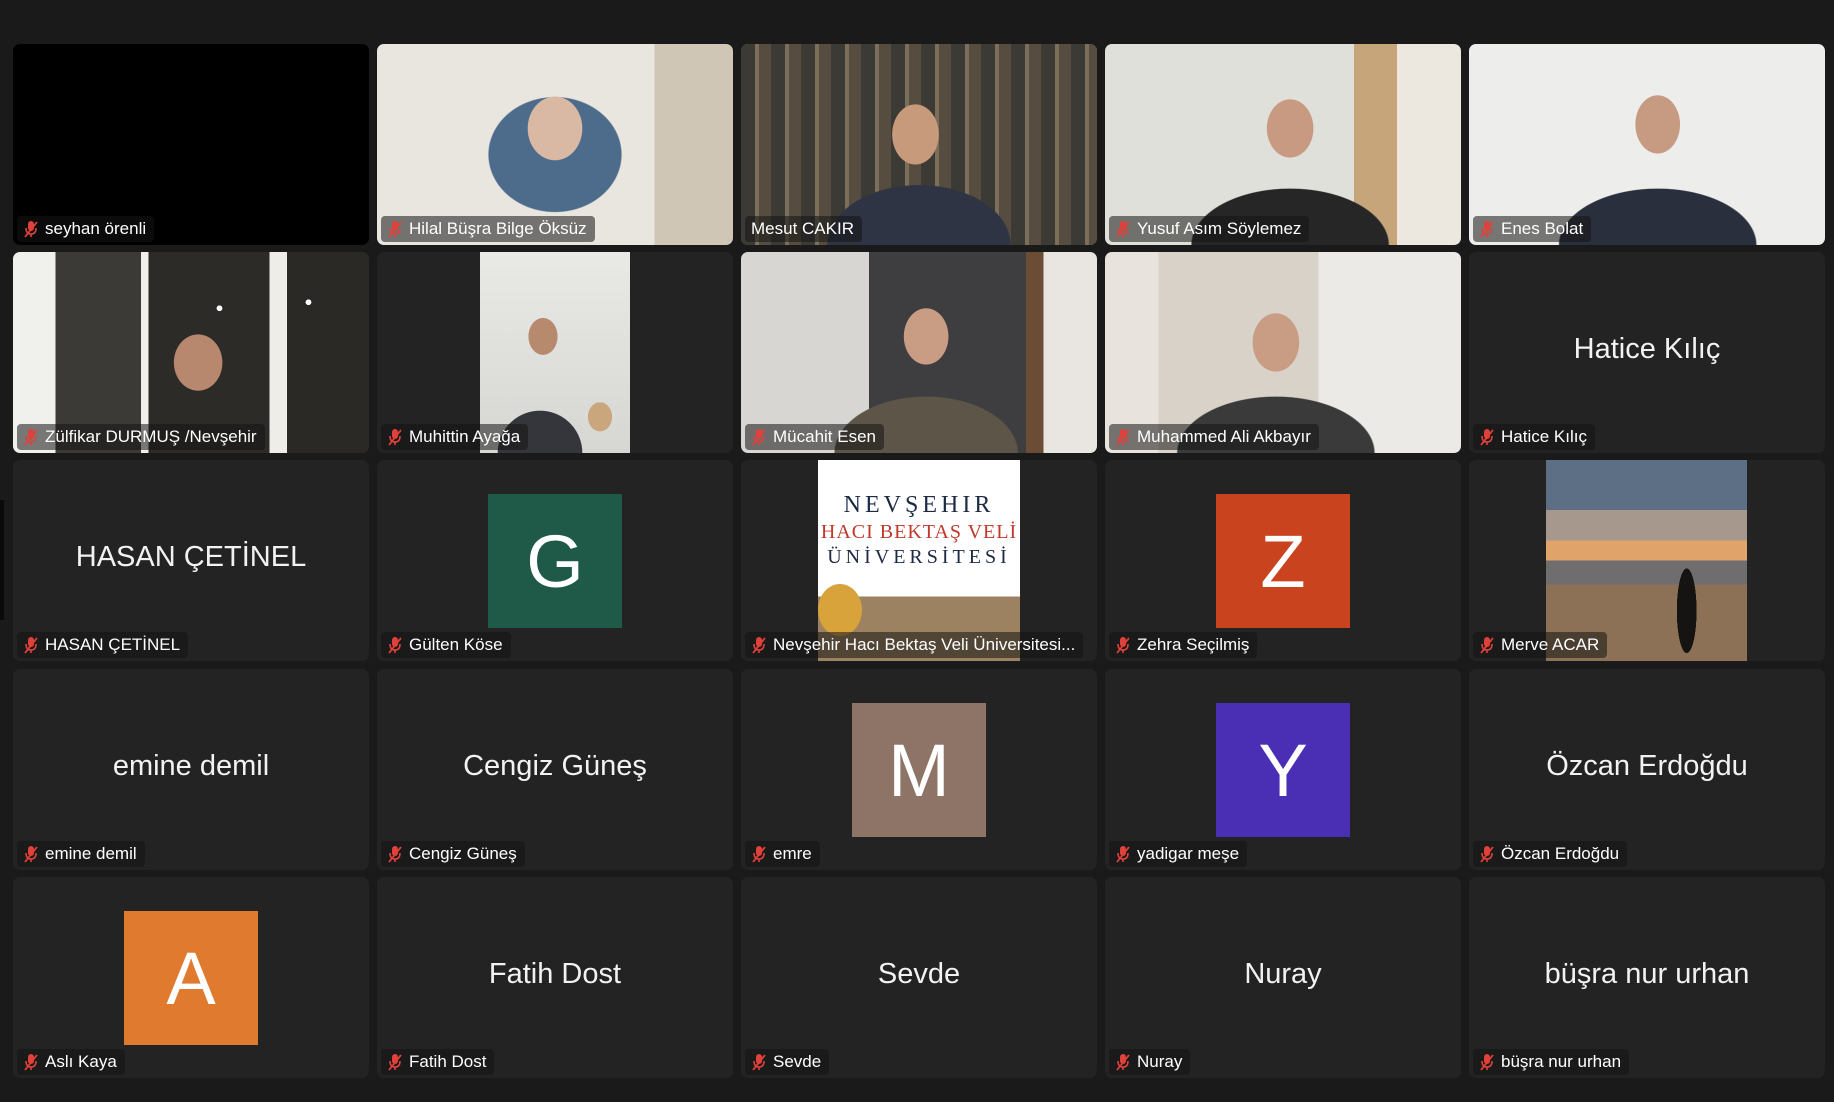 The height and width of the screenshot is (1102, 1834). I want to click on participant-name: Özcan Erdoğdu, so click(1560, 853).